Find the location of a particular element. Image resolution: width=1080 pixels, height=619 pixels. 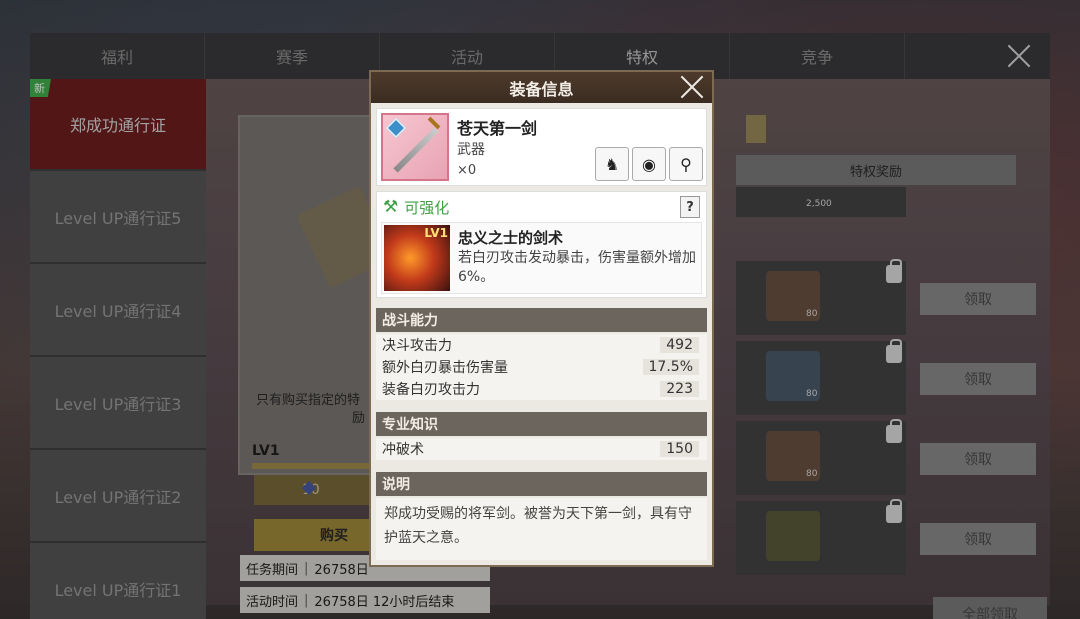

combat-stats: 决斗攻击力 492 额外白刃暴击伤害量 17.5% 装备白刃攻击力 223 is located at coordinates (541, 367).